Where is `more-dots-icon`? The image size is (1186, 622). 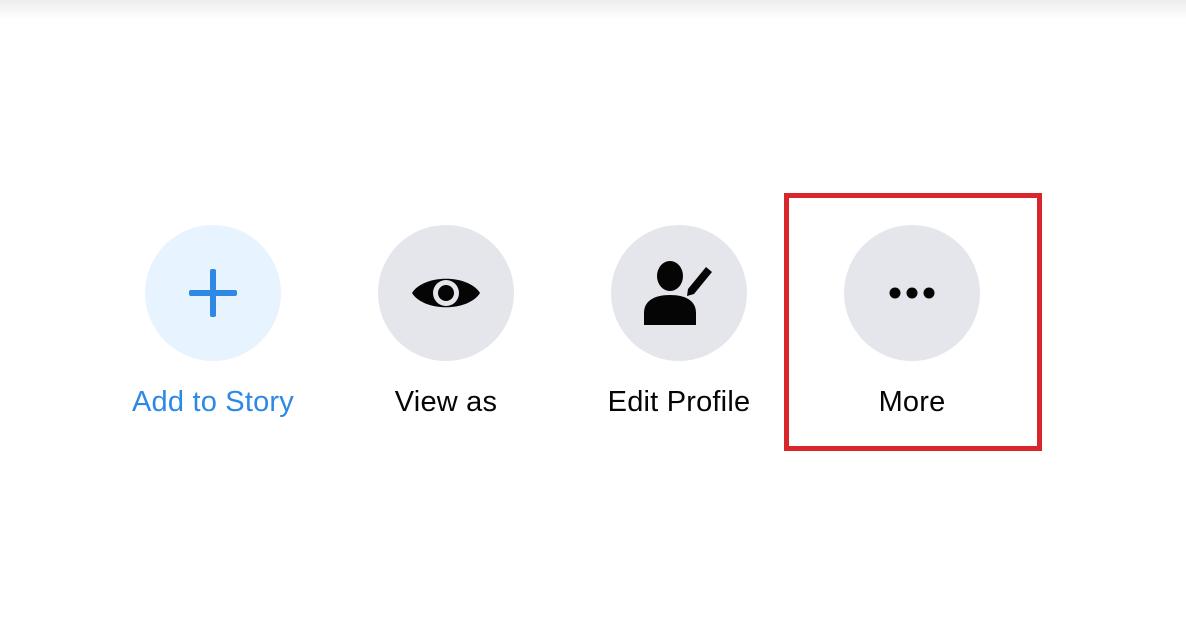
more-dots-icon is located at coordinates (912, 293).